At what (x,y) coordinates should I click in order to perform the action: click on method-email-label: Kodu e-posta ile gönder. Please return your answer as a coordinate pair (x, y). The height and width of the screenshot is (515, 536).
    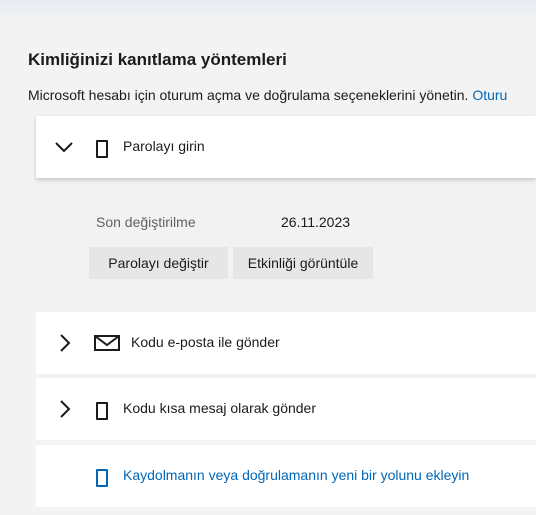
    Looking at the image, I should click on (205, 342).